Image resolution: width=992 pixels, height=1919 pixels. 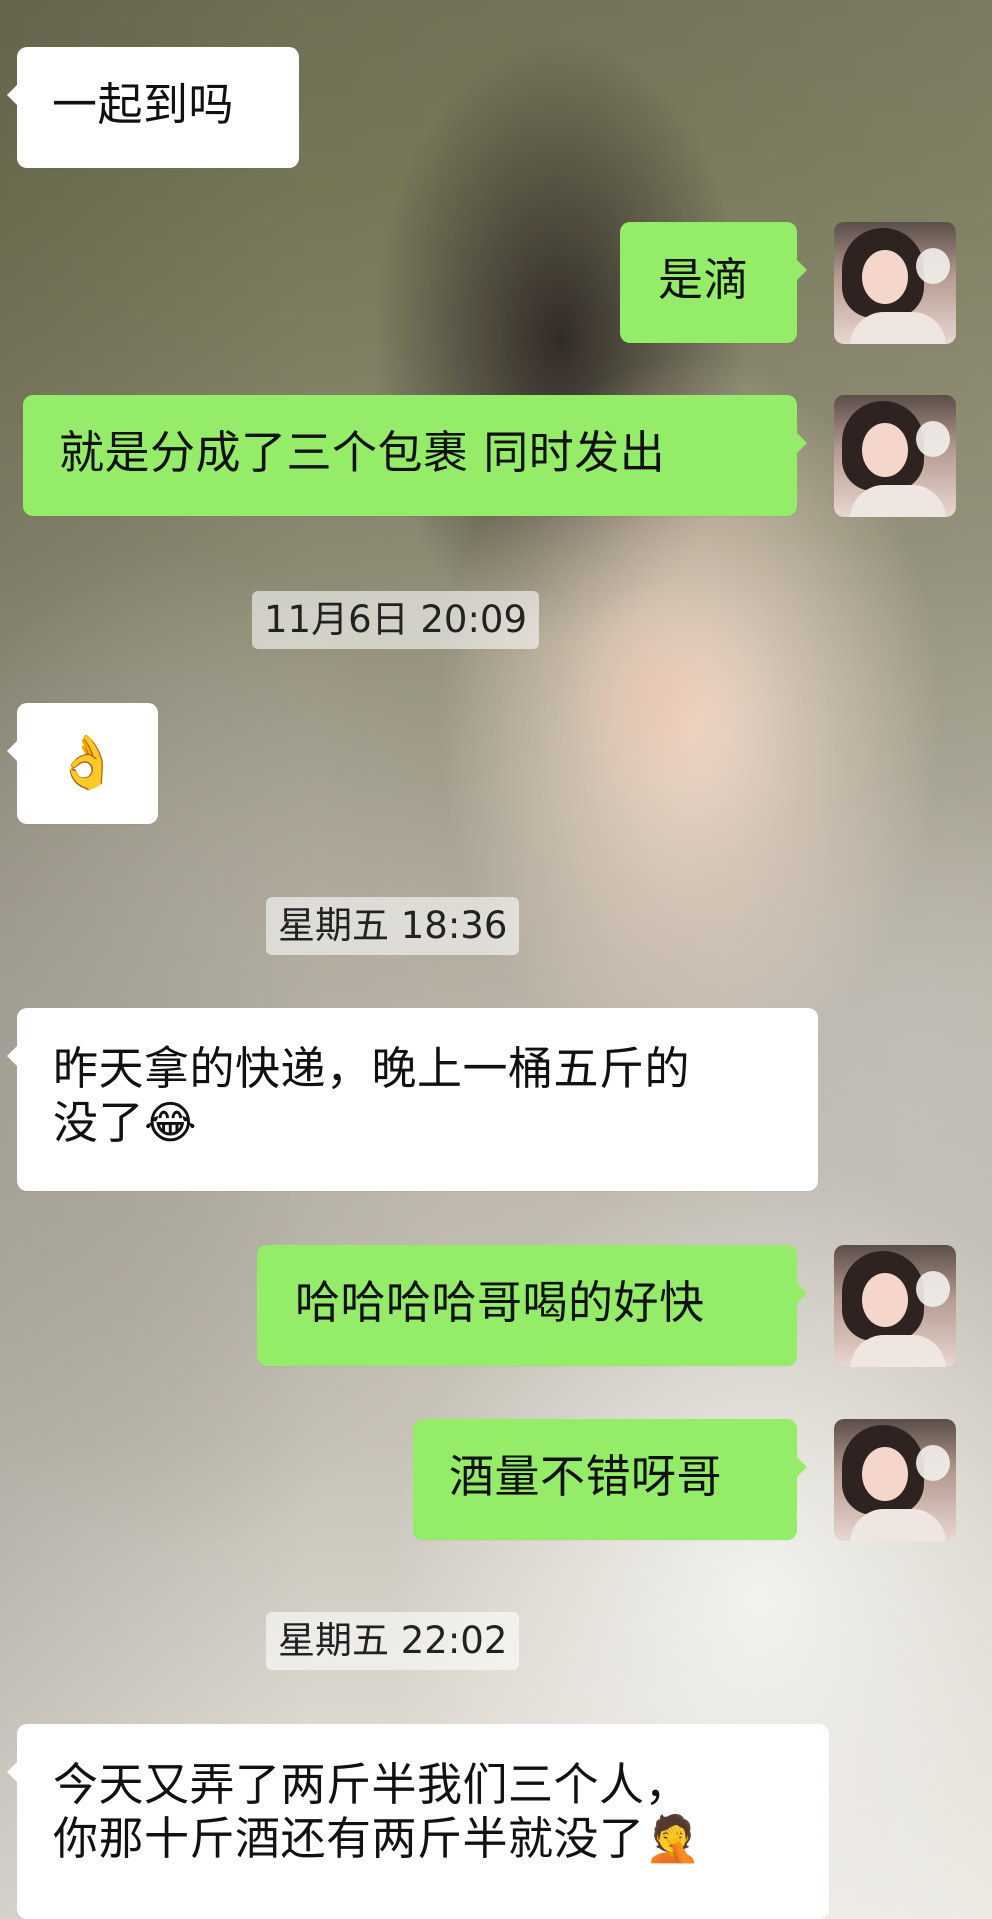 I want to click on message-text: 哈哈哈哈哥喝的好快, so click(x=500, y=1302).